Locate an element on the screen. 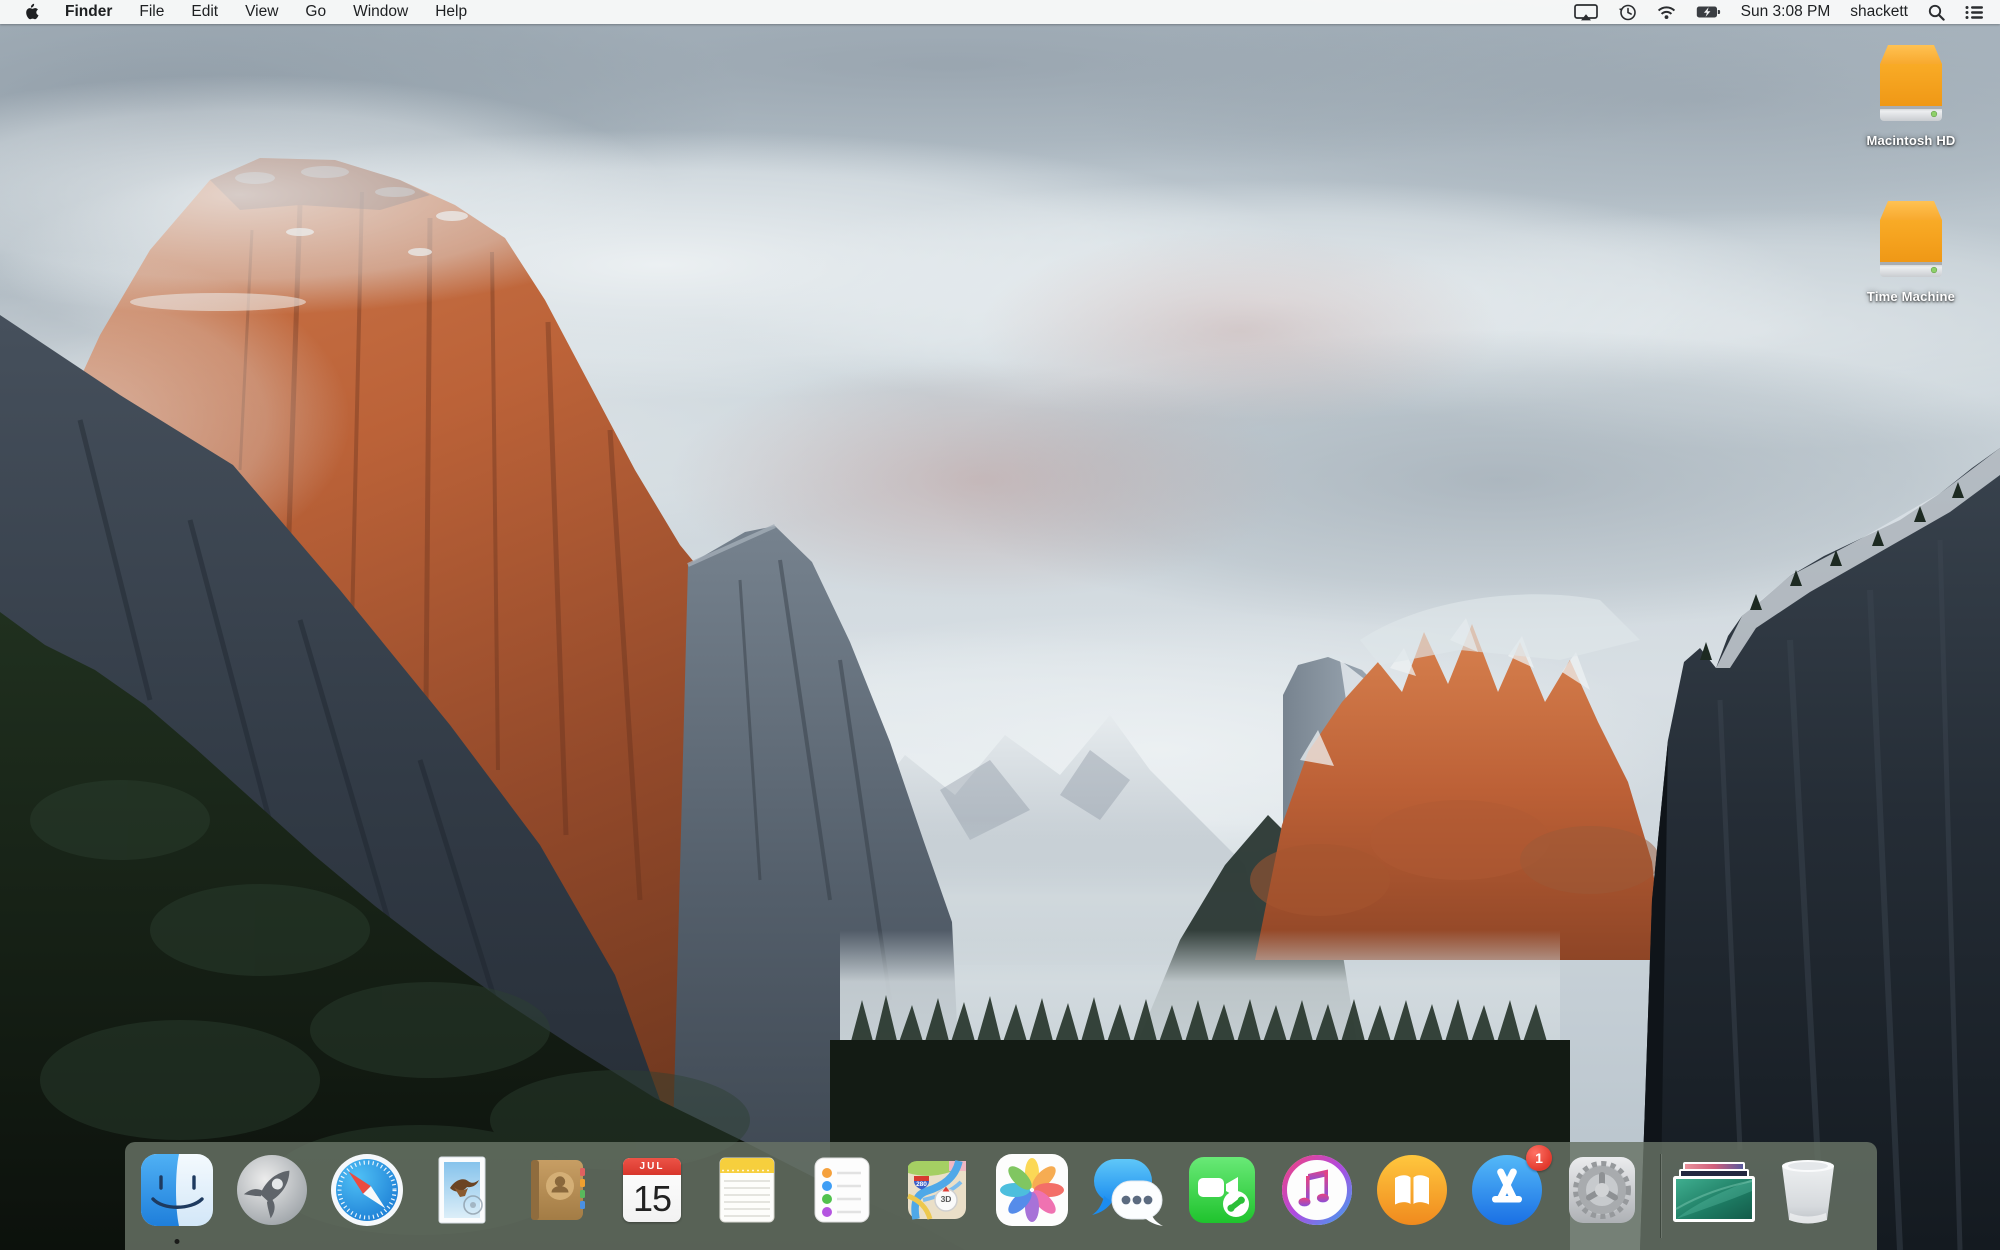 The height and width of the screenshot is (1250, 2000). messages-icon is located at coordinates (1127, 1192).